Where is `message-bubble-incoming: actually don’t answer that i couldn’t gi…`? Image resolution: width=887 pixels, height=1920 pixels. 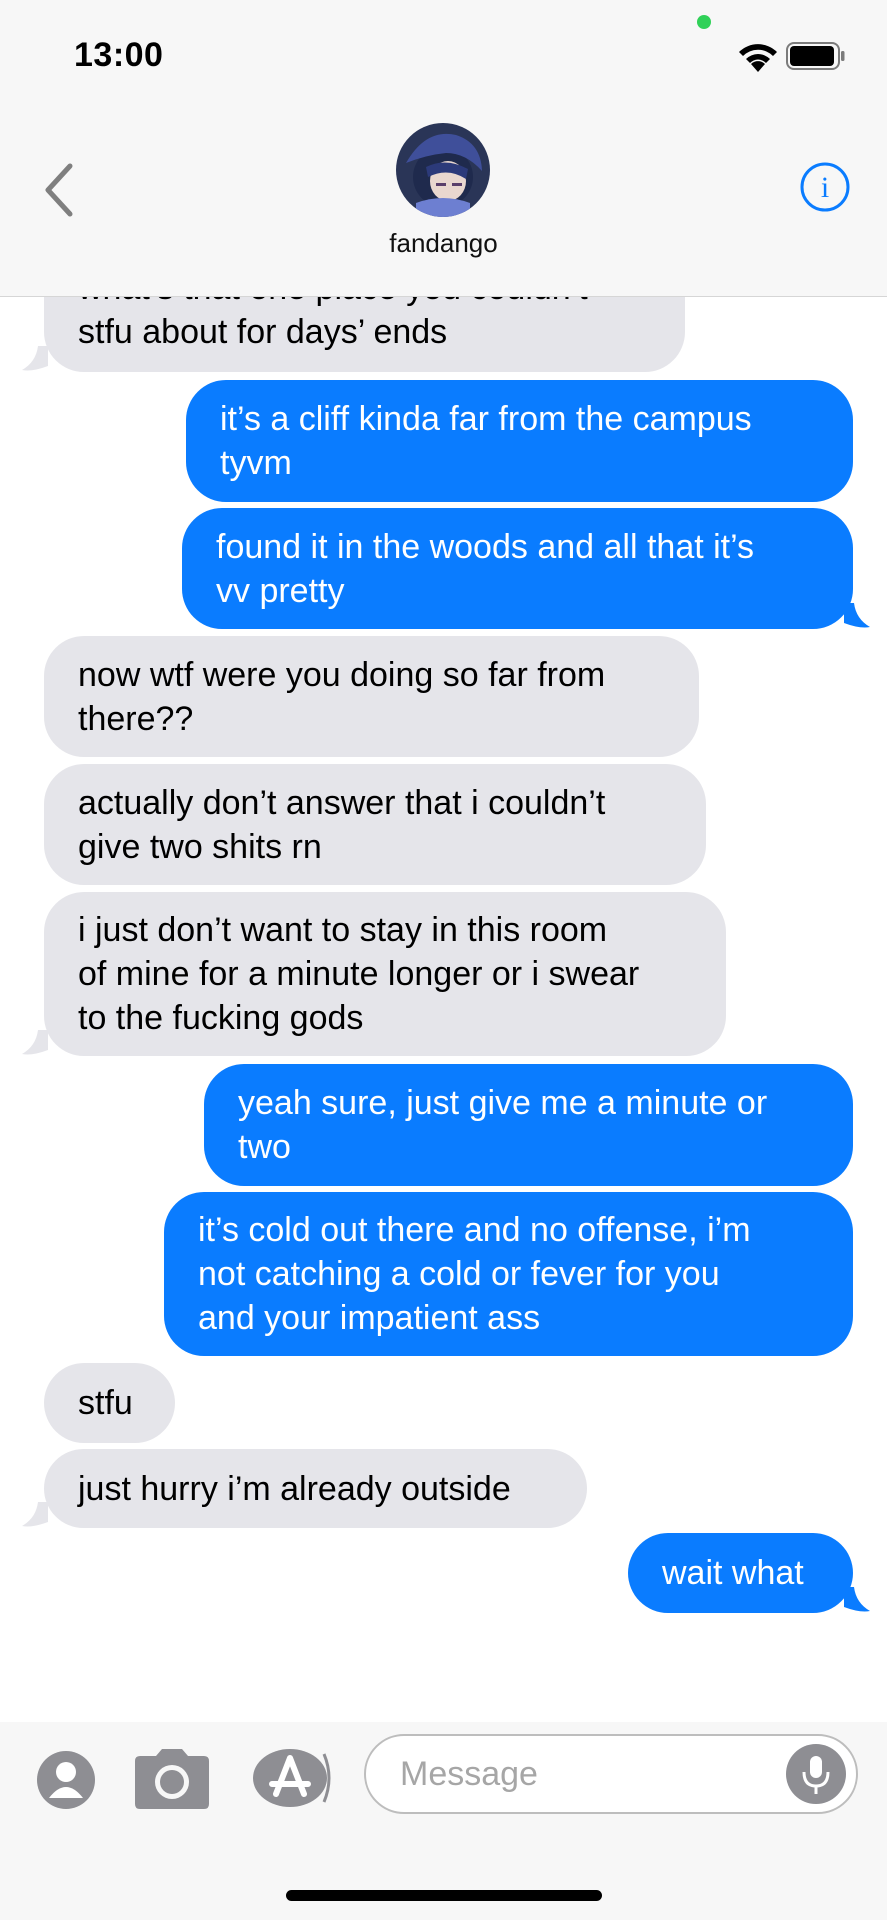
message-bubble-incoming: actually don’t answer that i couldn’t gi… is located at coordinates (375, 824).